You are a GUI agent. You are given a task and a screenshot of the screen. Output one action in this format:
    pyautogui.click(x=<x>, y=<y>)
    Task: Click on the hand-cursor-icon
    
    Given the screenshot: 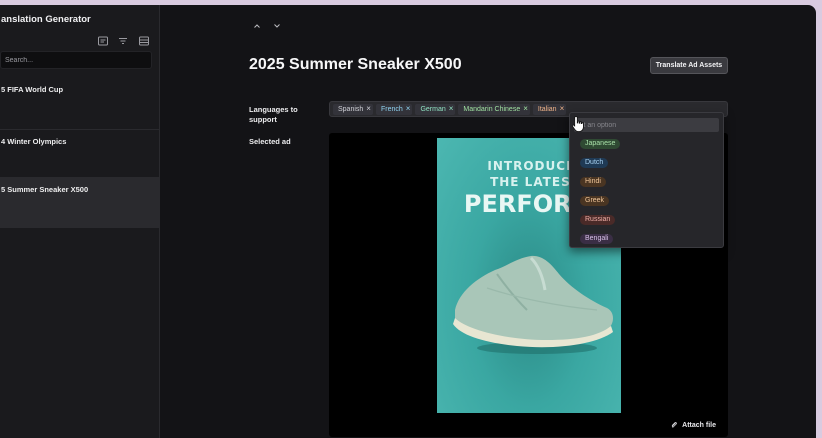 What is the action you would take?
    pyautogui.click(x=578, y=124)
    